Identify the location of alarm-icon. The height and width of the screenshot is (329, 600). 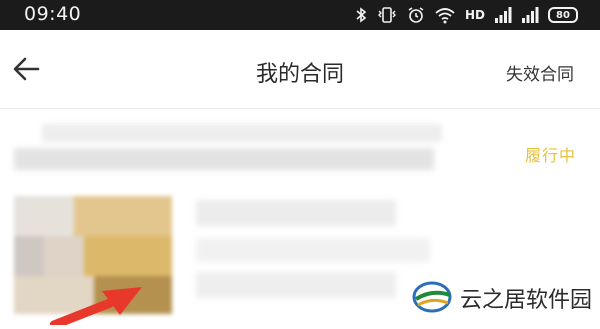
(416, 15).